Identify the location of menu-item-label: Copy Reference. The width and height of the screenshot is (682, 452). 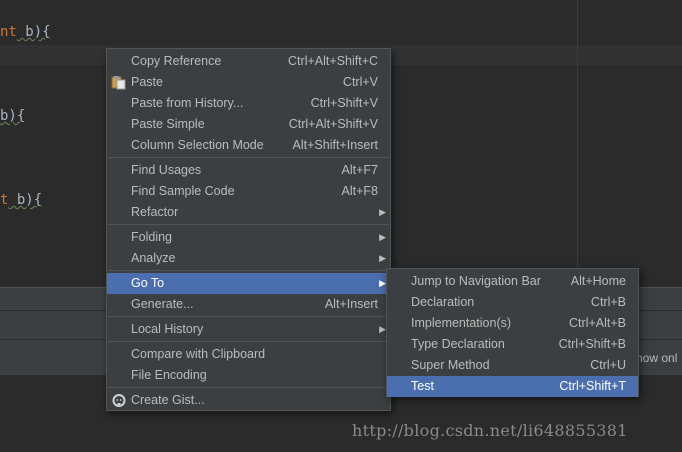
(176, 61).